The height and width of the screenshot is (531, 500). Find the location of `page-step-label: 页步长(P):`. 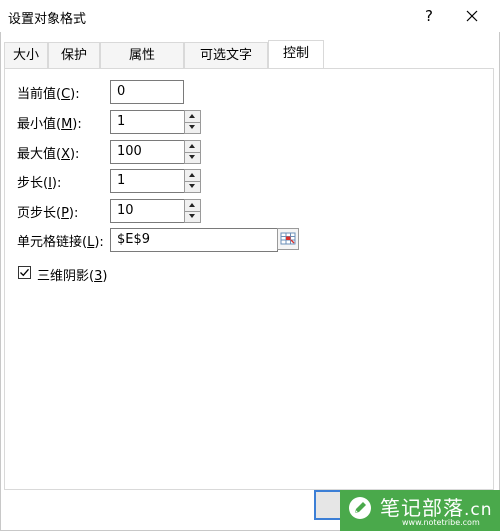

page-step-label: 页步长(P): is located at coordinates (48, 213).